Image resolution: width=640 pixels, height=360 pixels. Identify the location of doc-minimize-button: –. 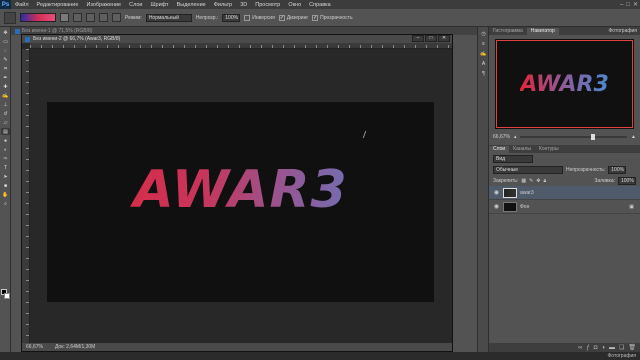
(418, 38).